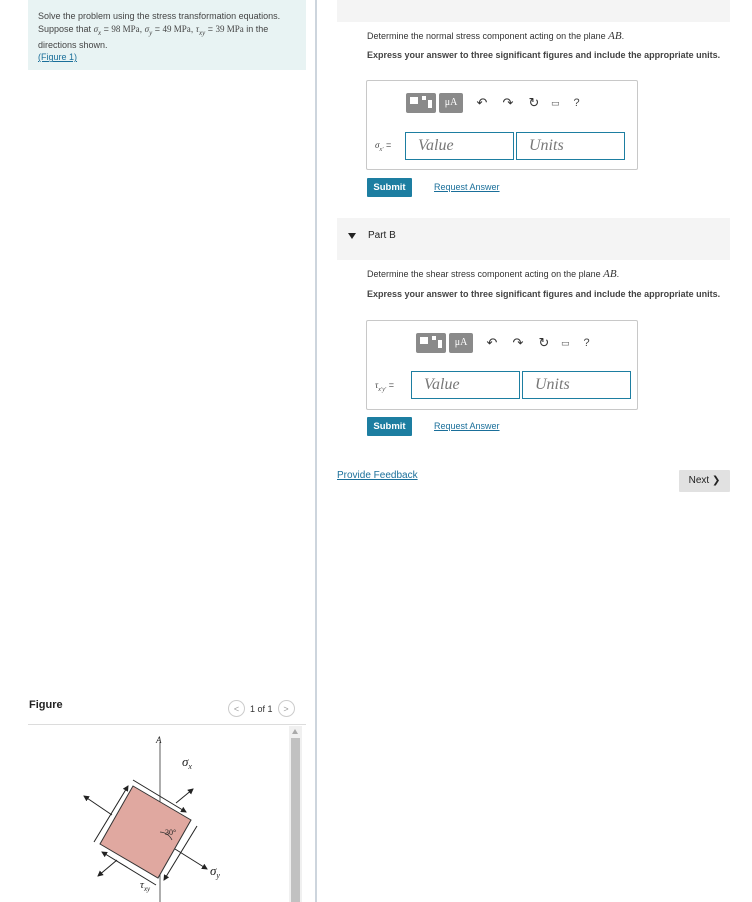 Image resolution: width=752 pixels, height=902 pixels. Describe the element at coordinates (295, 731) in the screenshot. I see `scroll-up-icon` at that location.